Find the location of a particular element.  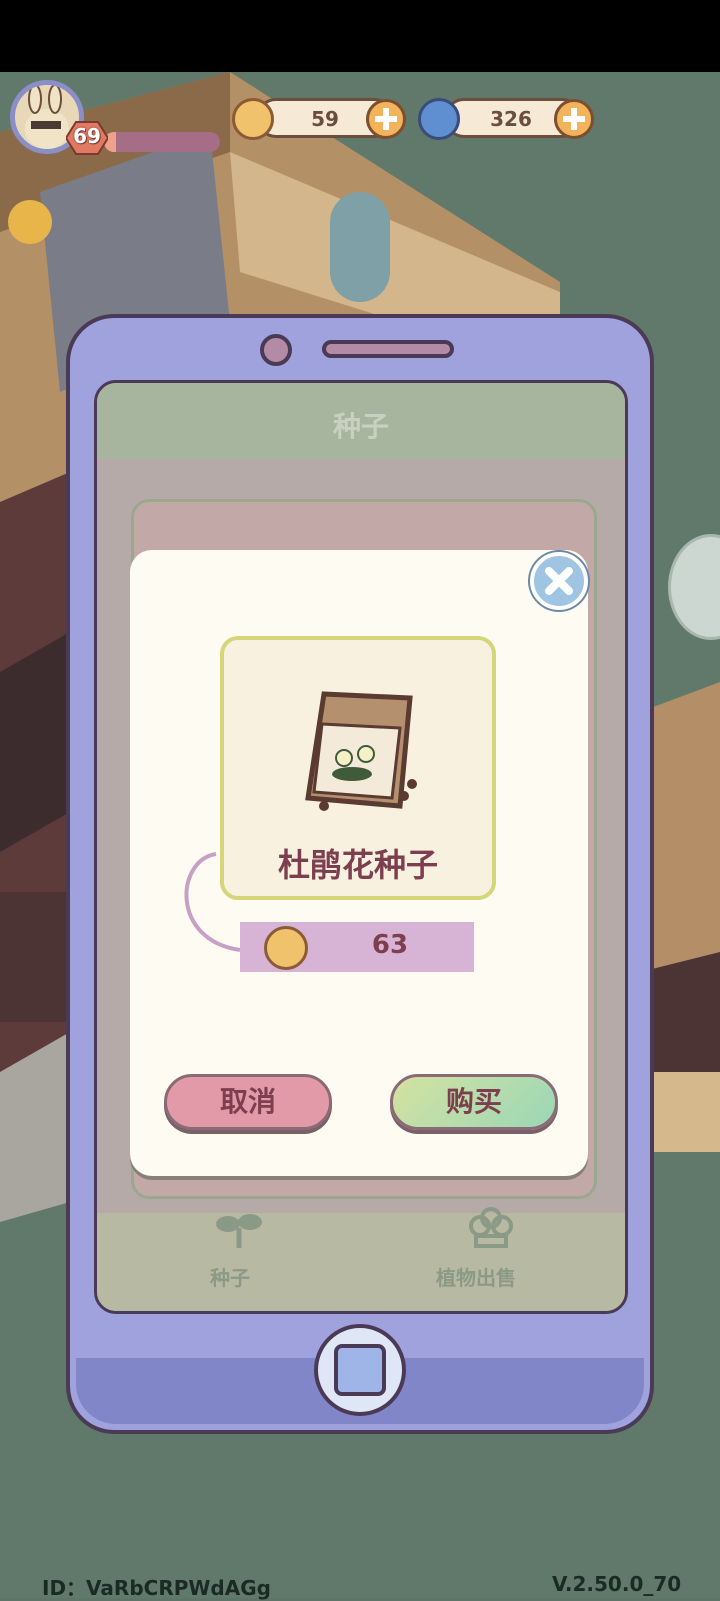

tab-plant-sale-label: 植物出售 is located at coordinates (476, 1278).